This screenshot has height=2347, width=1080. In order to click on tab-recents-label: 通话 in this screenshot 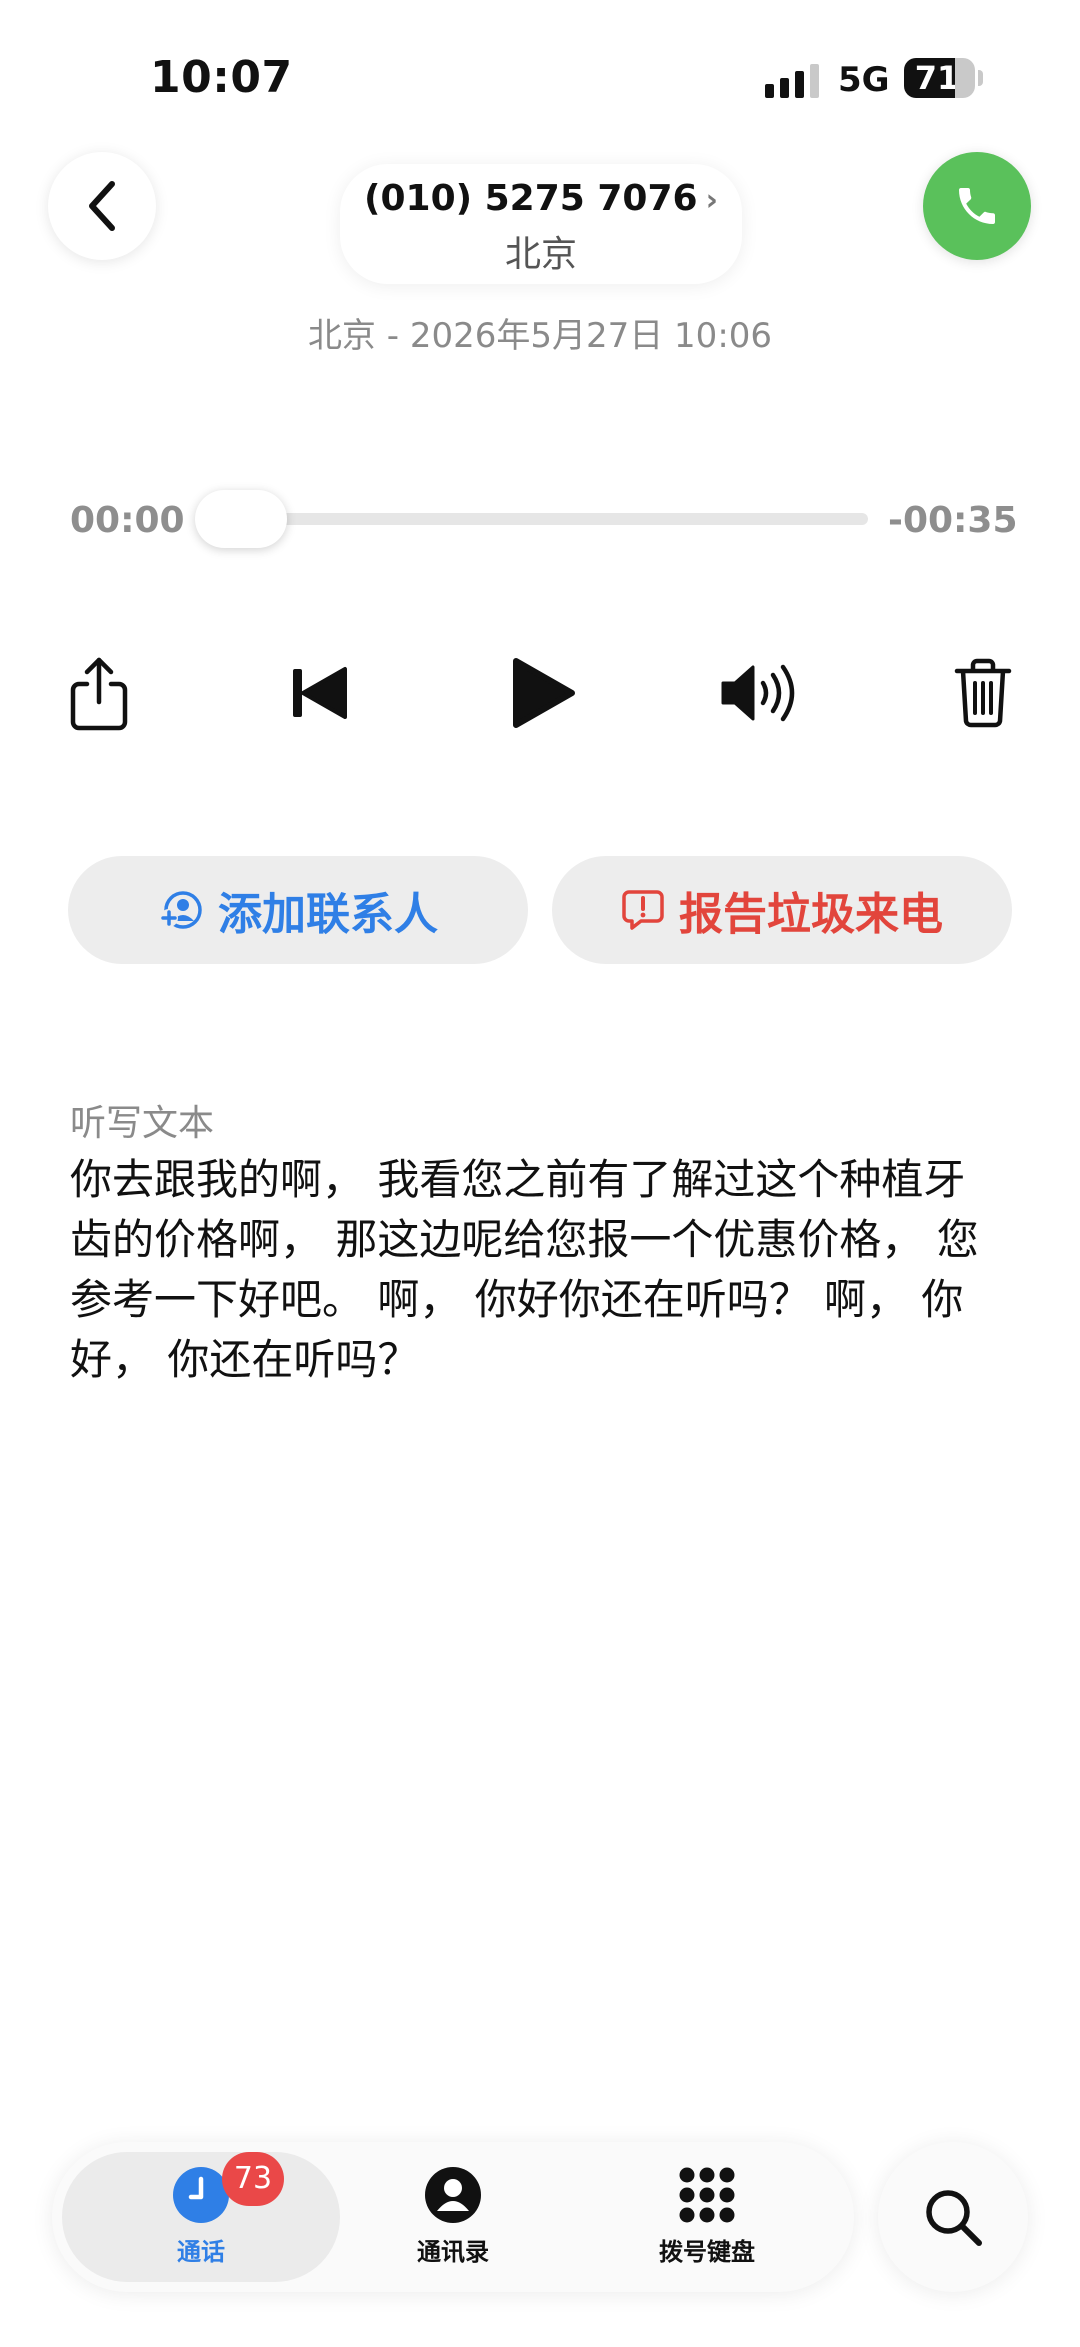, I will do `click(201, 2252)`.